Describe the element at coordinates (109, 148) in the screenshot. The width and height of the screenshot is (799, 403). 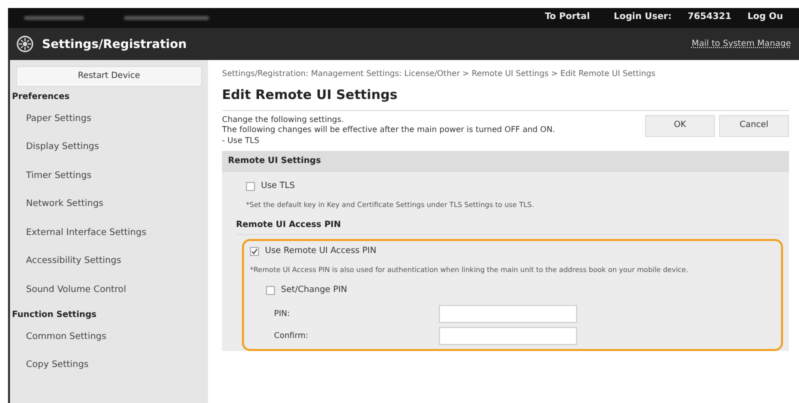
I see `sidebar-item: Display Settings` at that location.